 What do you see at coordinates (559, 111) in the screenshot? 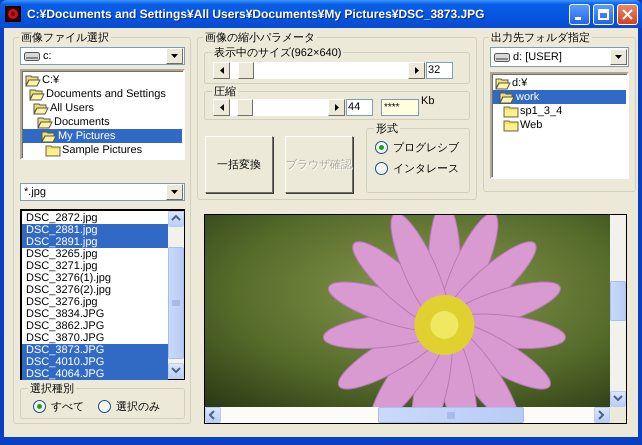
I see `folder-item: sp1_3_4` at bounding box center [559, 111].